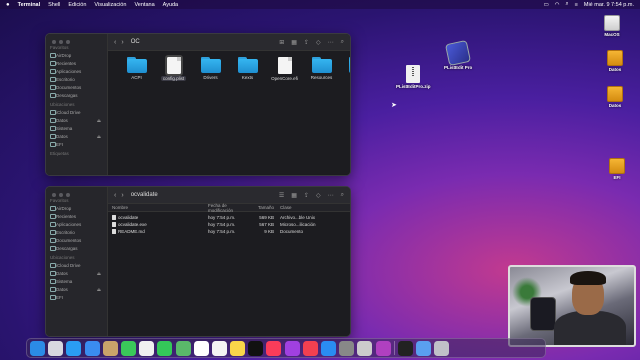 The image size is (640, 360). Describe the element at coordinates (557, 5) in the screenshot. I see `wifi-icon: ◠` at that location.